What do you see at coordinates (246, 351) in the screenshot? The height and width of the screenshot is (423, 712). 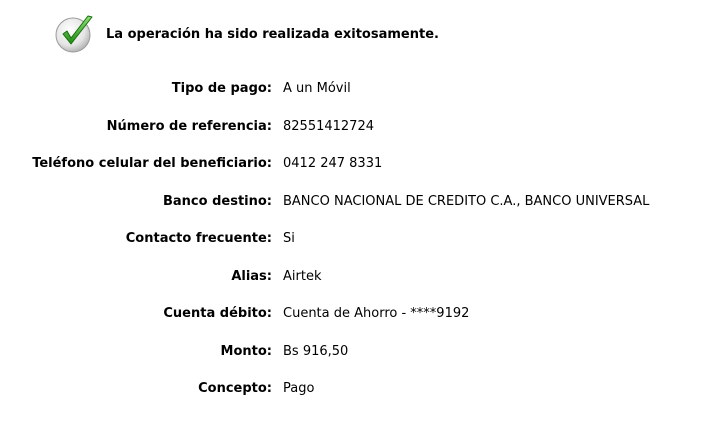 I see `detail-label: Monto:` at bounding box center [246, 351].